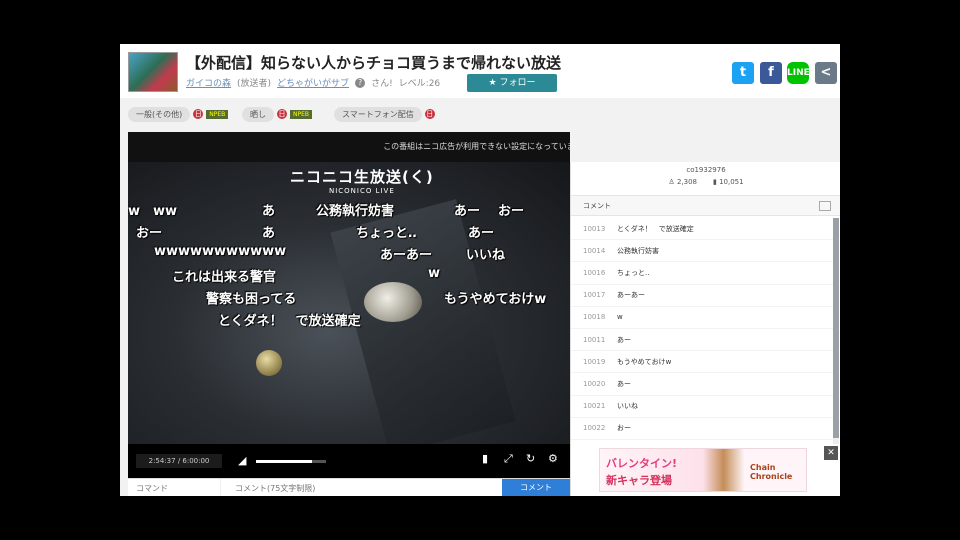 The width and height of the screenshot is (960, 540). What do you see at coordinates (644, 361) in the screenshot?
I see `comment-text: もうやめておけw` at bounding box center [644, 361].